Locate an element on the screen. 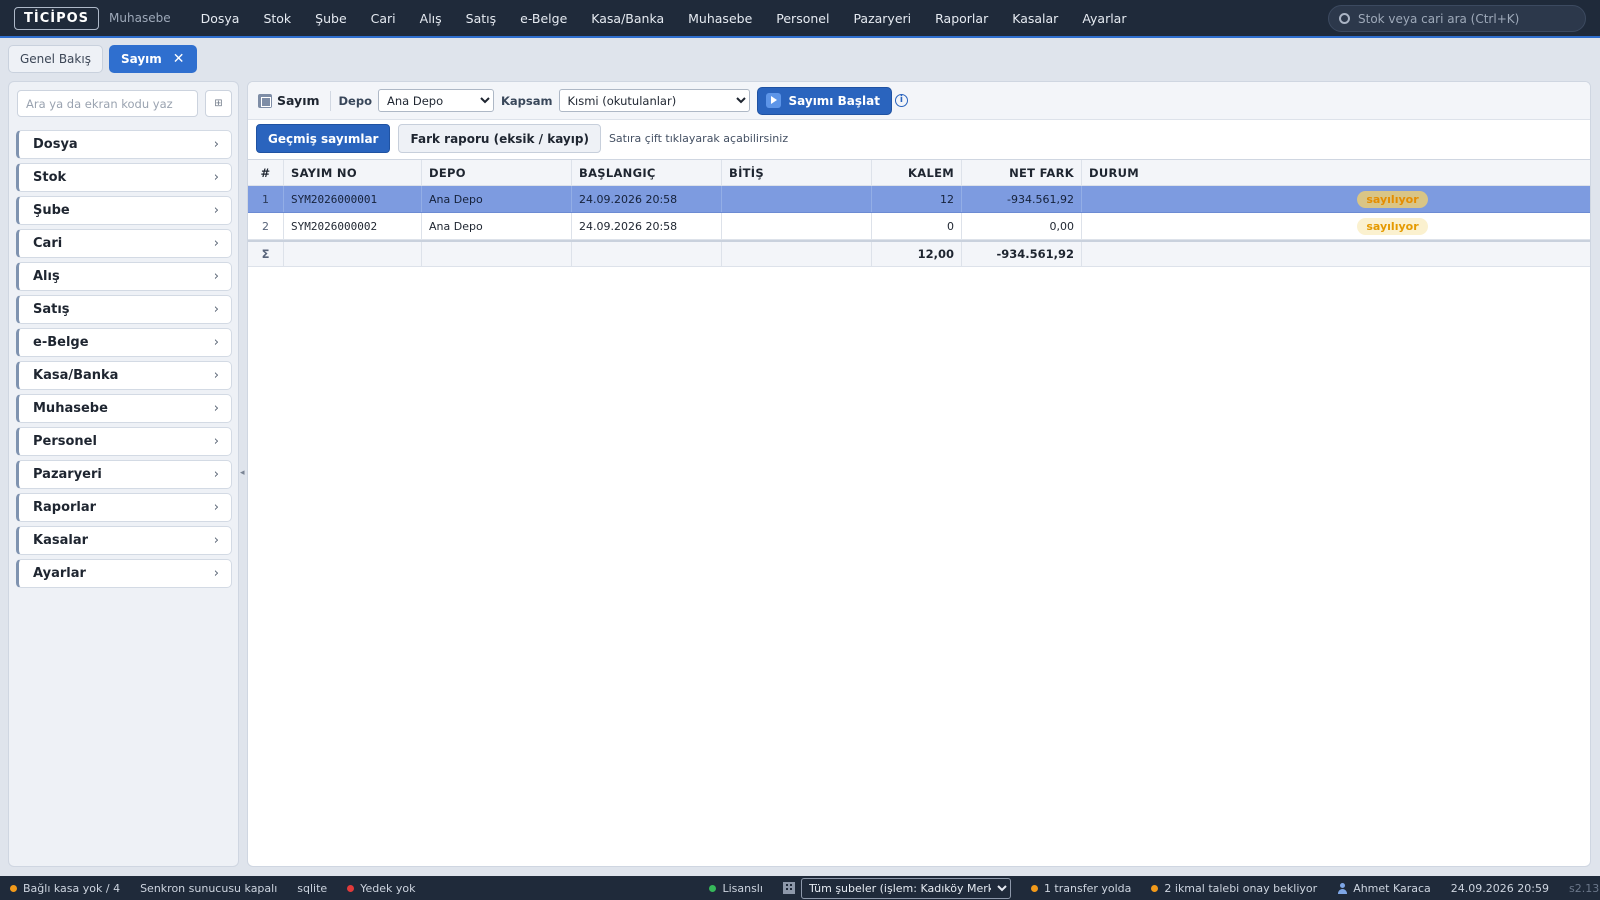 The image size is (1600, 900). menu-item-stok: Stok is located at coordinates (277, 18).